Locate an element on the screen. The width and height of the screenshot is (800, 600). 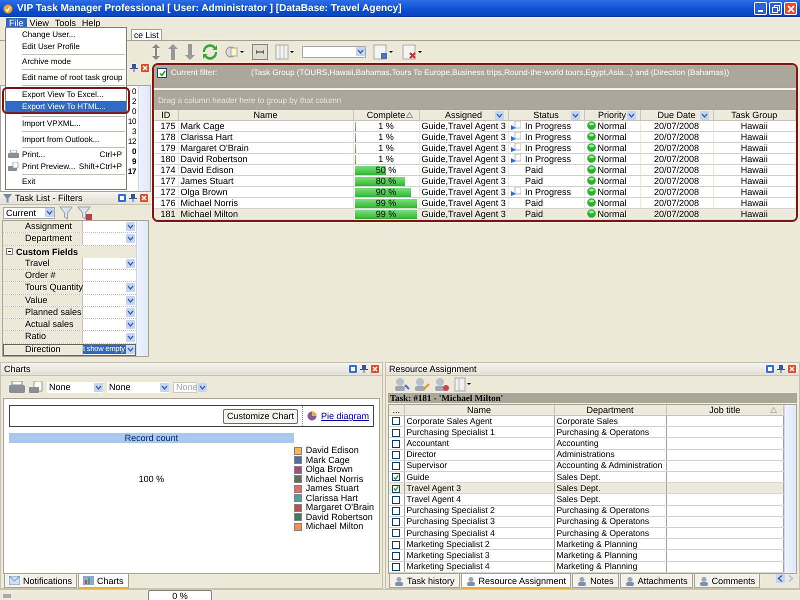
calendar-day: 3 is located at coordinates (134, 132).